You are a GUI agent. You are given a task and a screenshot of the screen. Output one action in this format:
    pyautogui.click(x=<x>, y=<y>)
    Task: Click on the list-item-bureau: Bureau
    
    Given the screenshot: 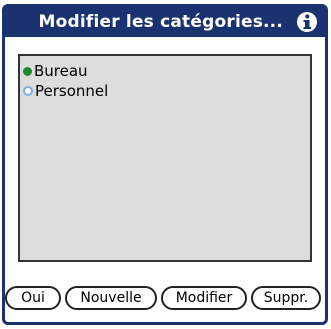 What is the action you would take?
    pyautogui.click(x=55, y=71)
    